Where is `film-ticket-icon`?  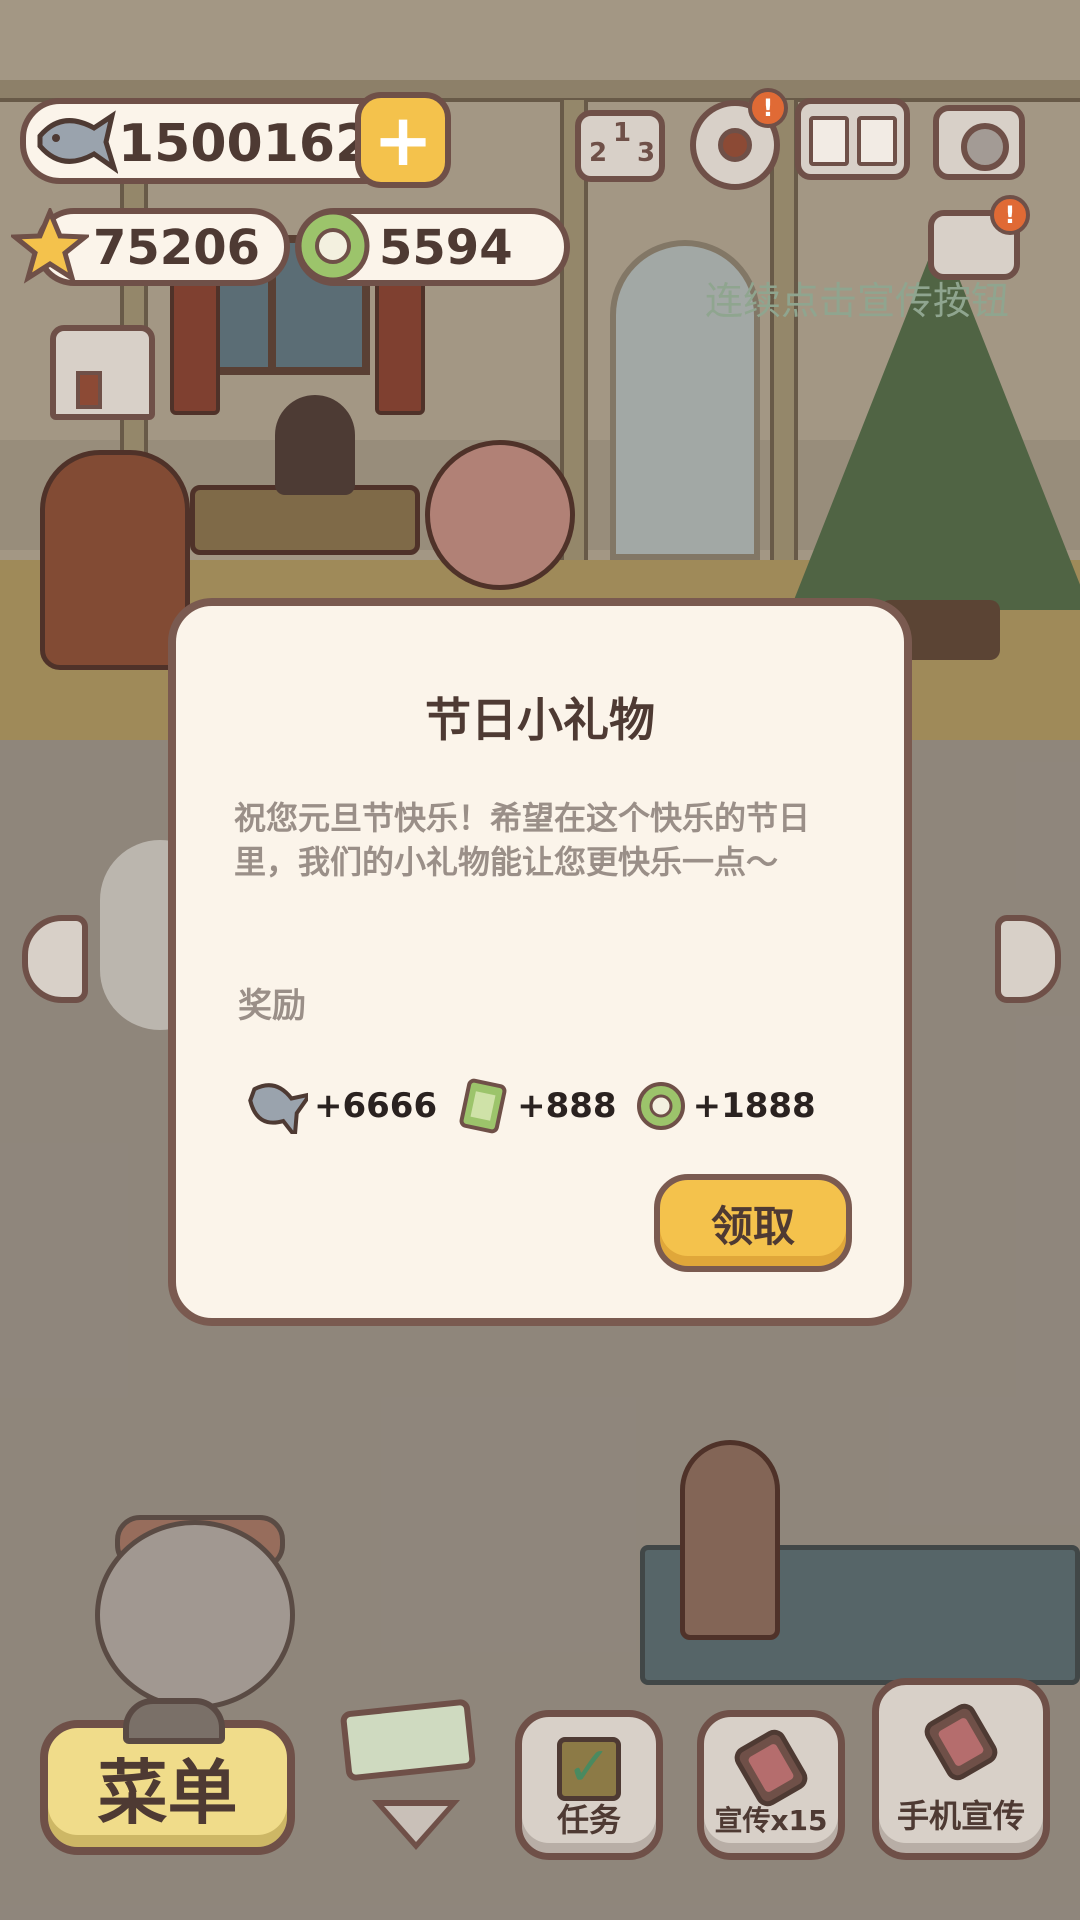 film-ticket-icon is located at coordinates (483, 1106).